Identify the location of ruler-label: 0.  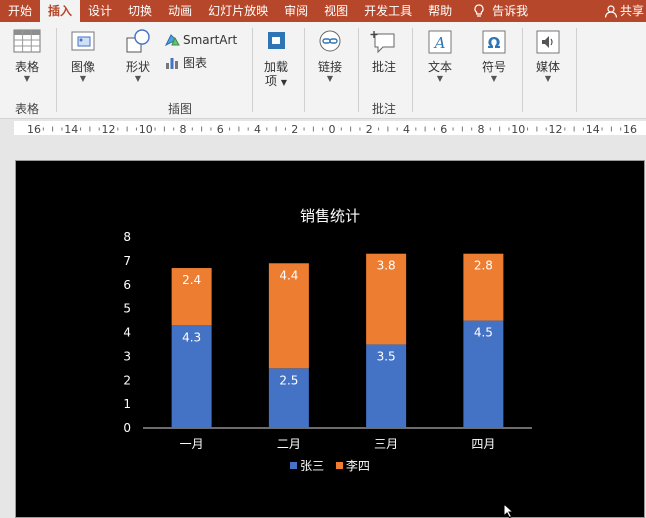
(332, 129).